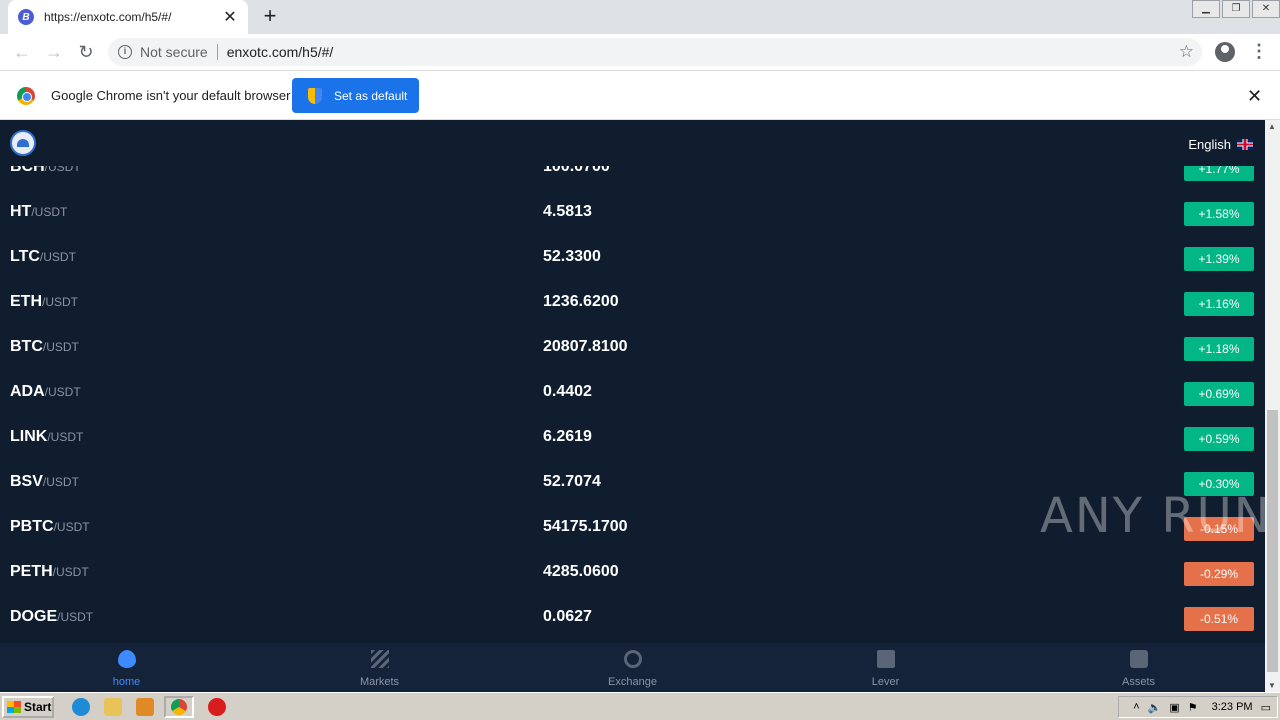  Describe the element at coordinates (217, 706) in the screenshot. I see `stop-sign-icon` at that location.